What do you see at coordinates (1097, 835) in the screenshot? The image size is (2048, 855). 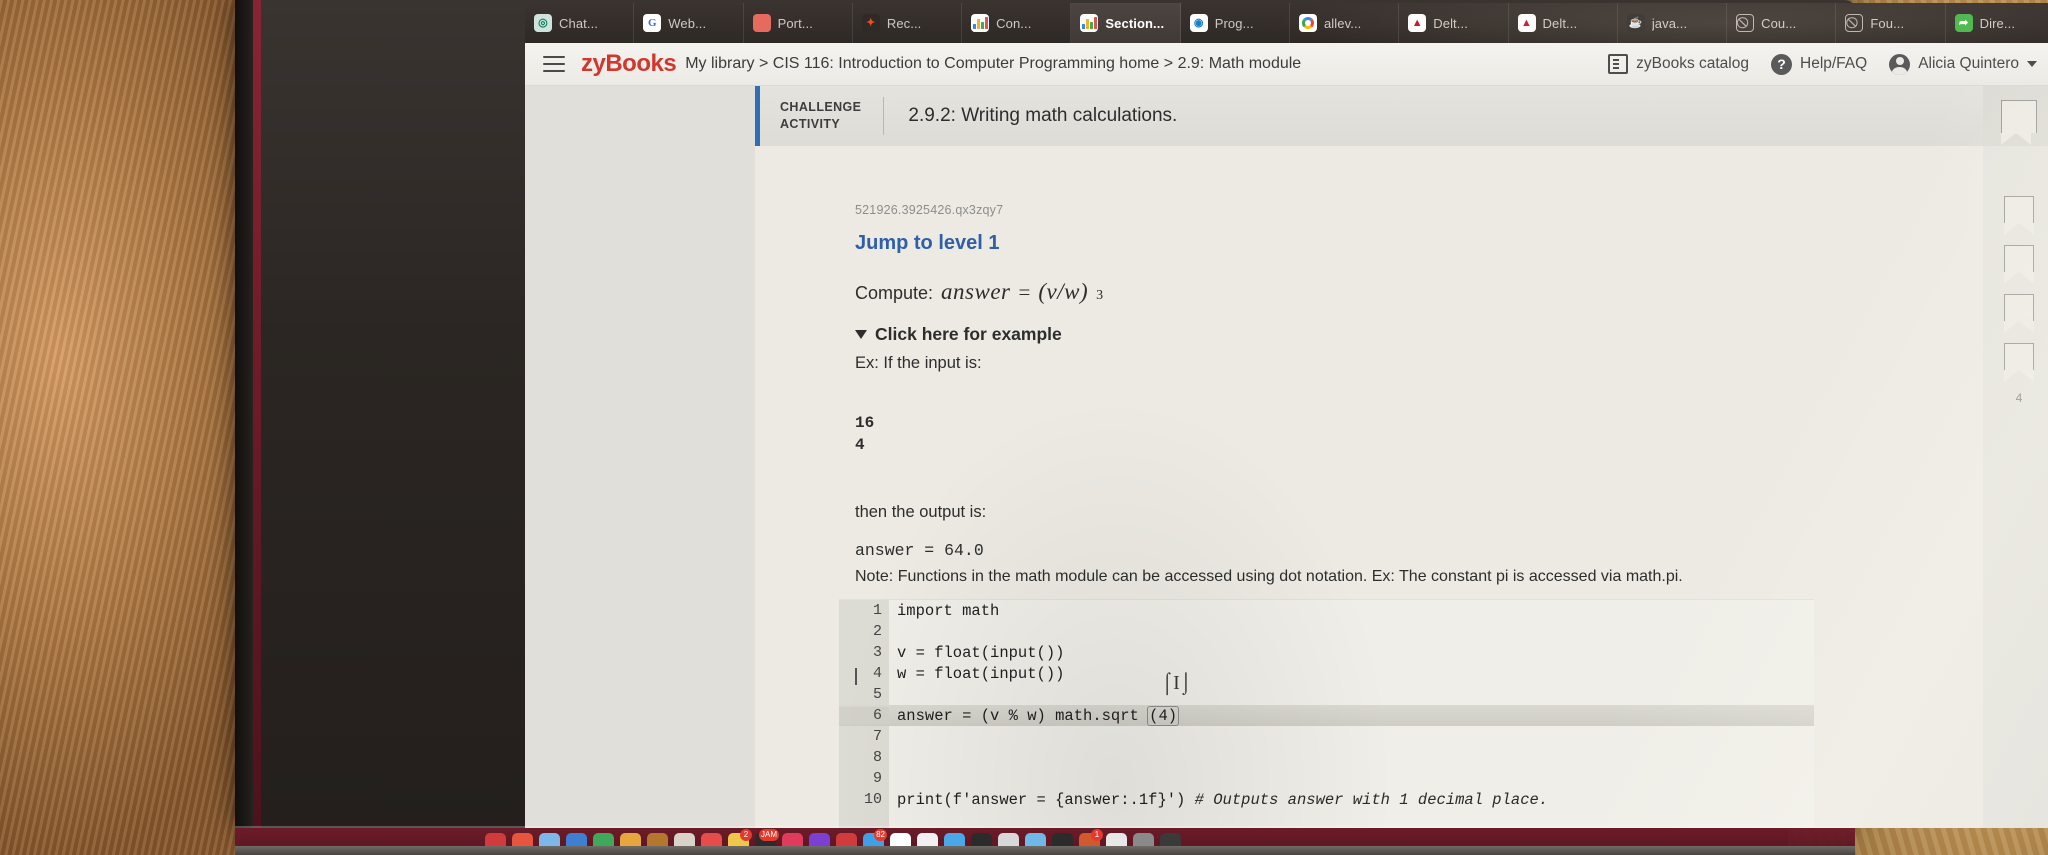 I see `dock-badge: 1` at bounding box center [1097, 835].